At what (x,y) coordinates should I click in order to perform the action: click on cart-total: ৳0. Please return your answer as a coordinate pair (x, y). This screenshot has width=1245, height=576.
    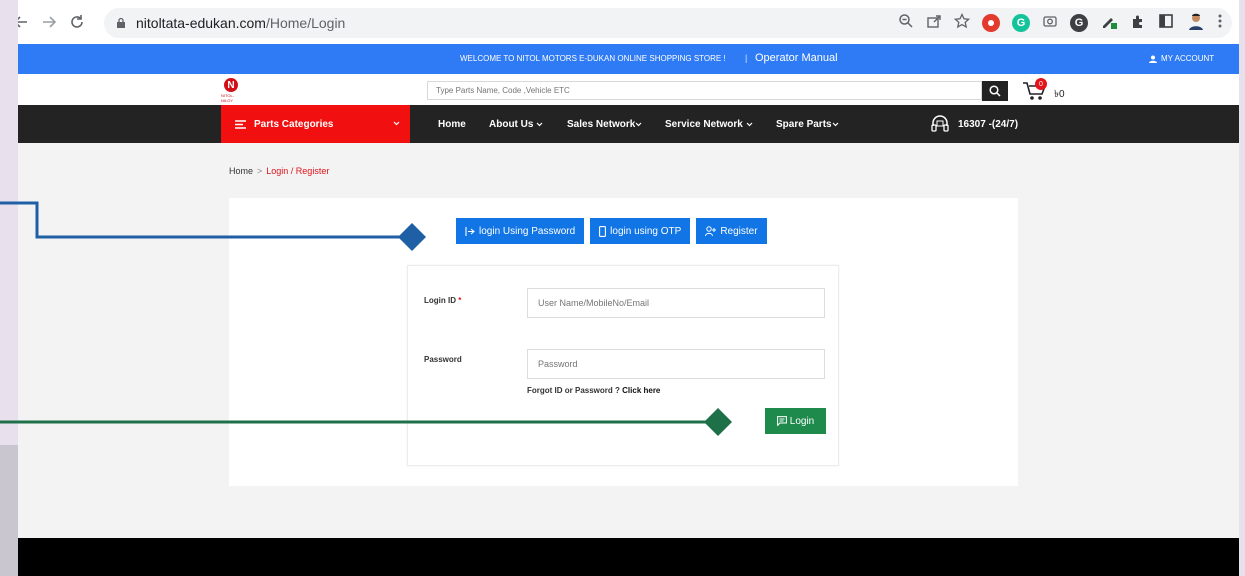
    Looking at the image, I should click on (1059, 94).